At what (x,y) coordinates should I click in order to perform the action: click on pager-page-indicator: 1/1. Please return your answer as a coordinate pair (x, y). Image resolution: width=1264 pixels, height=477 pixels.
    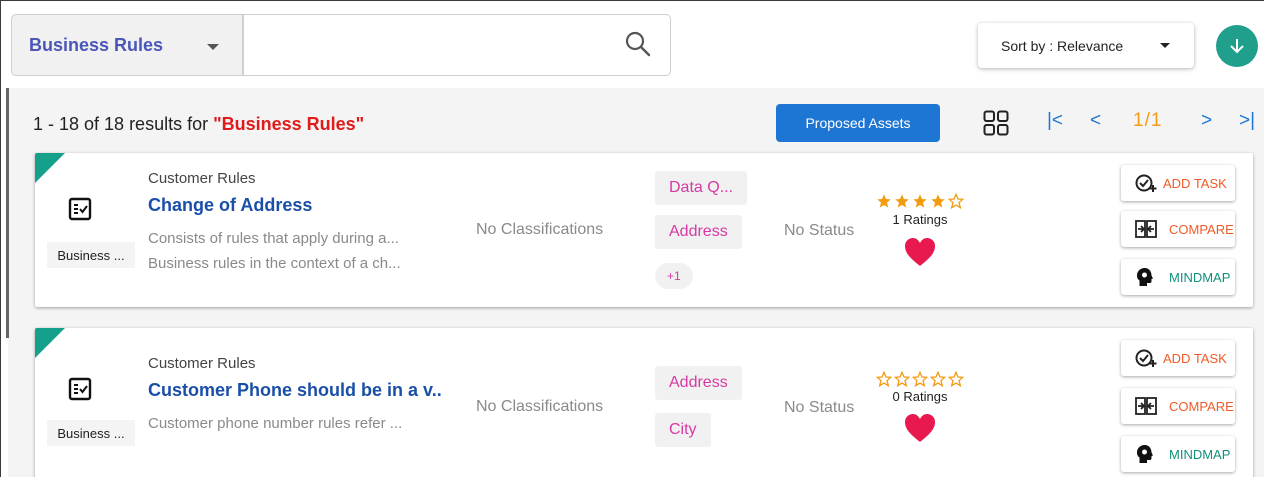
    Looking at the image, I should click on (1148, 120).